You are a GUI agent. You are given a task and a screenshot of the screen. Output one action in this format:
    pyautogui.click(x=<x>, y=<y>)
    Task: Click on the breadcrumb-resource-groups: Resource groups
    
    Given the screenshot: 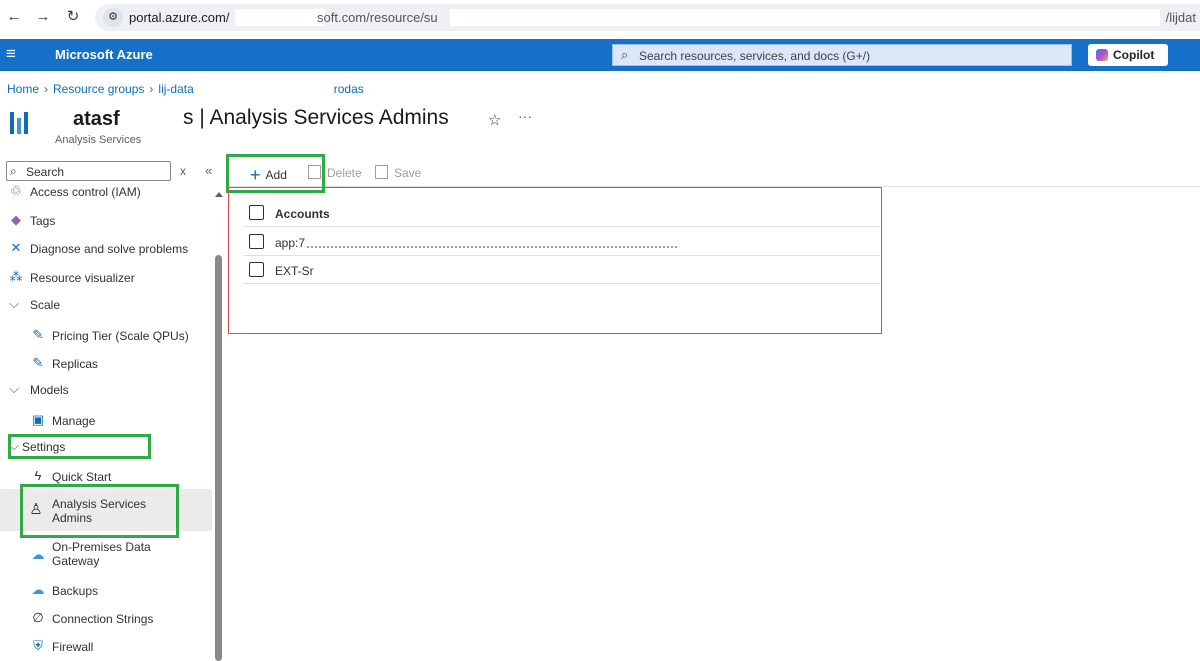 What is the action you would take?
    pyautogui.click(x=98, y=89)
    